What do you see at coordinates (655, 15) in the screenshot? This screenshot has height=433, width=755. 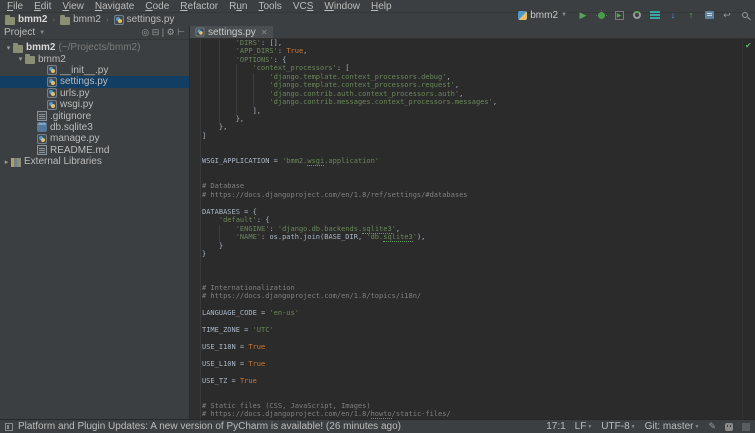 I see `console-icon` at bounding box center [655, 15].